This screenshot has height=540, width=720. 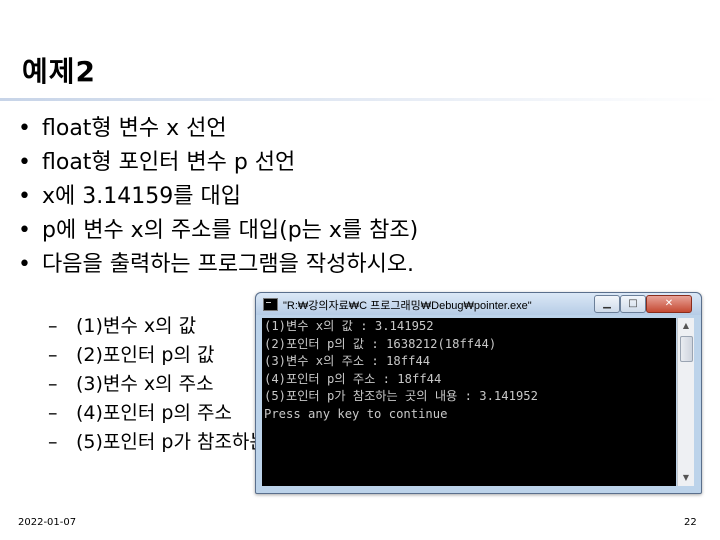 I want to click on scroll-down-arrow-icon: ▼, so click(x=686, y=478).